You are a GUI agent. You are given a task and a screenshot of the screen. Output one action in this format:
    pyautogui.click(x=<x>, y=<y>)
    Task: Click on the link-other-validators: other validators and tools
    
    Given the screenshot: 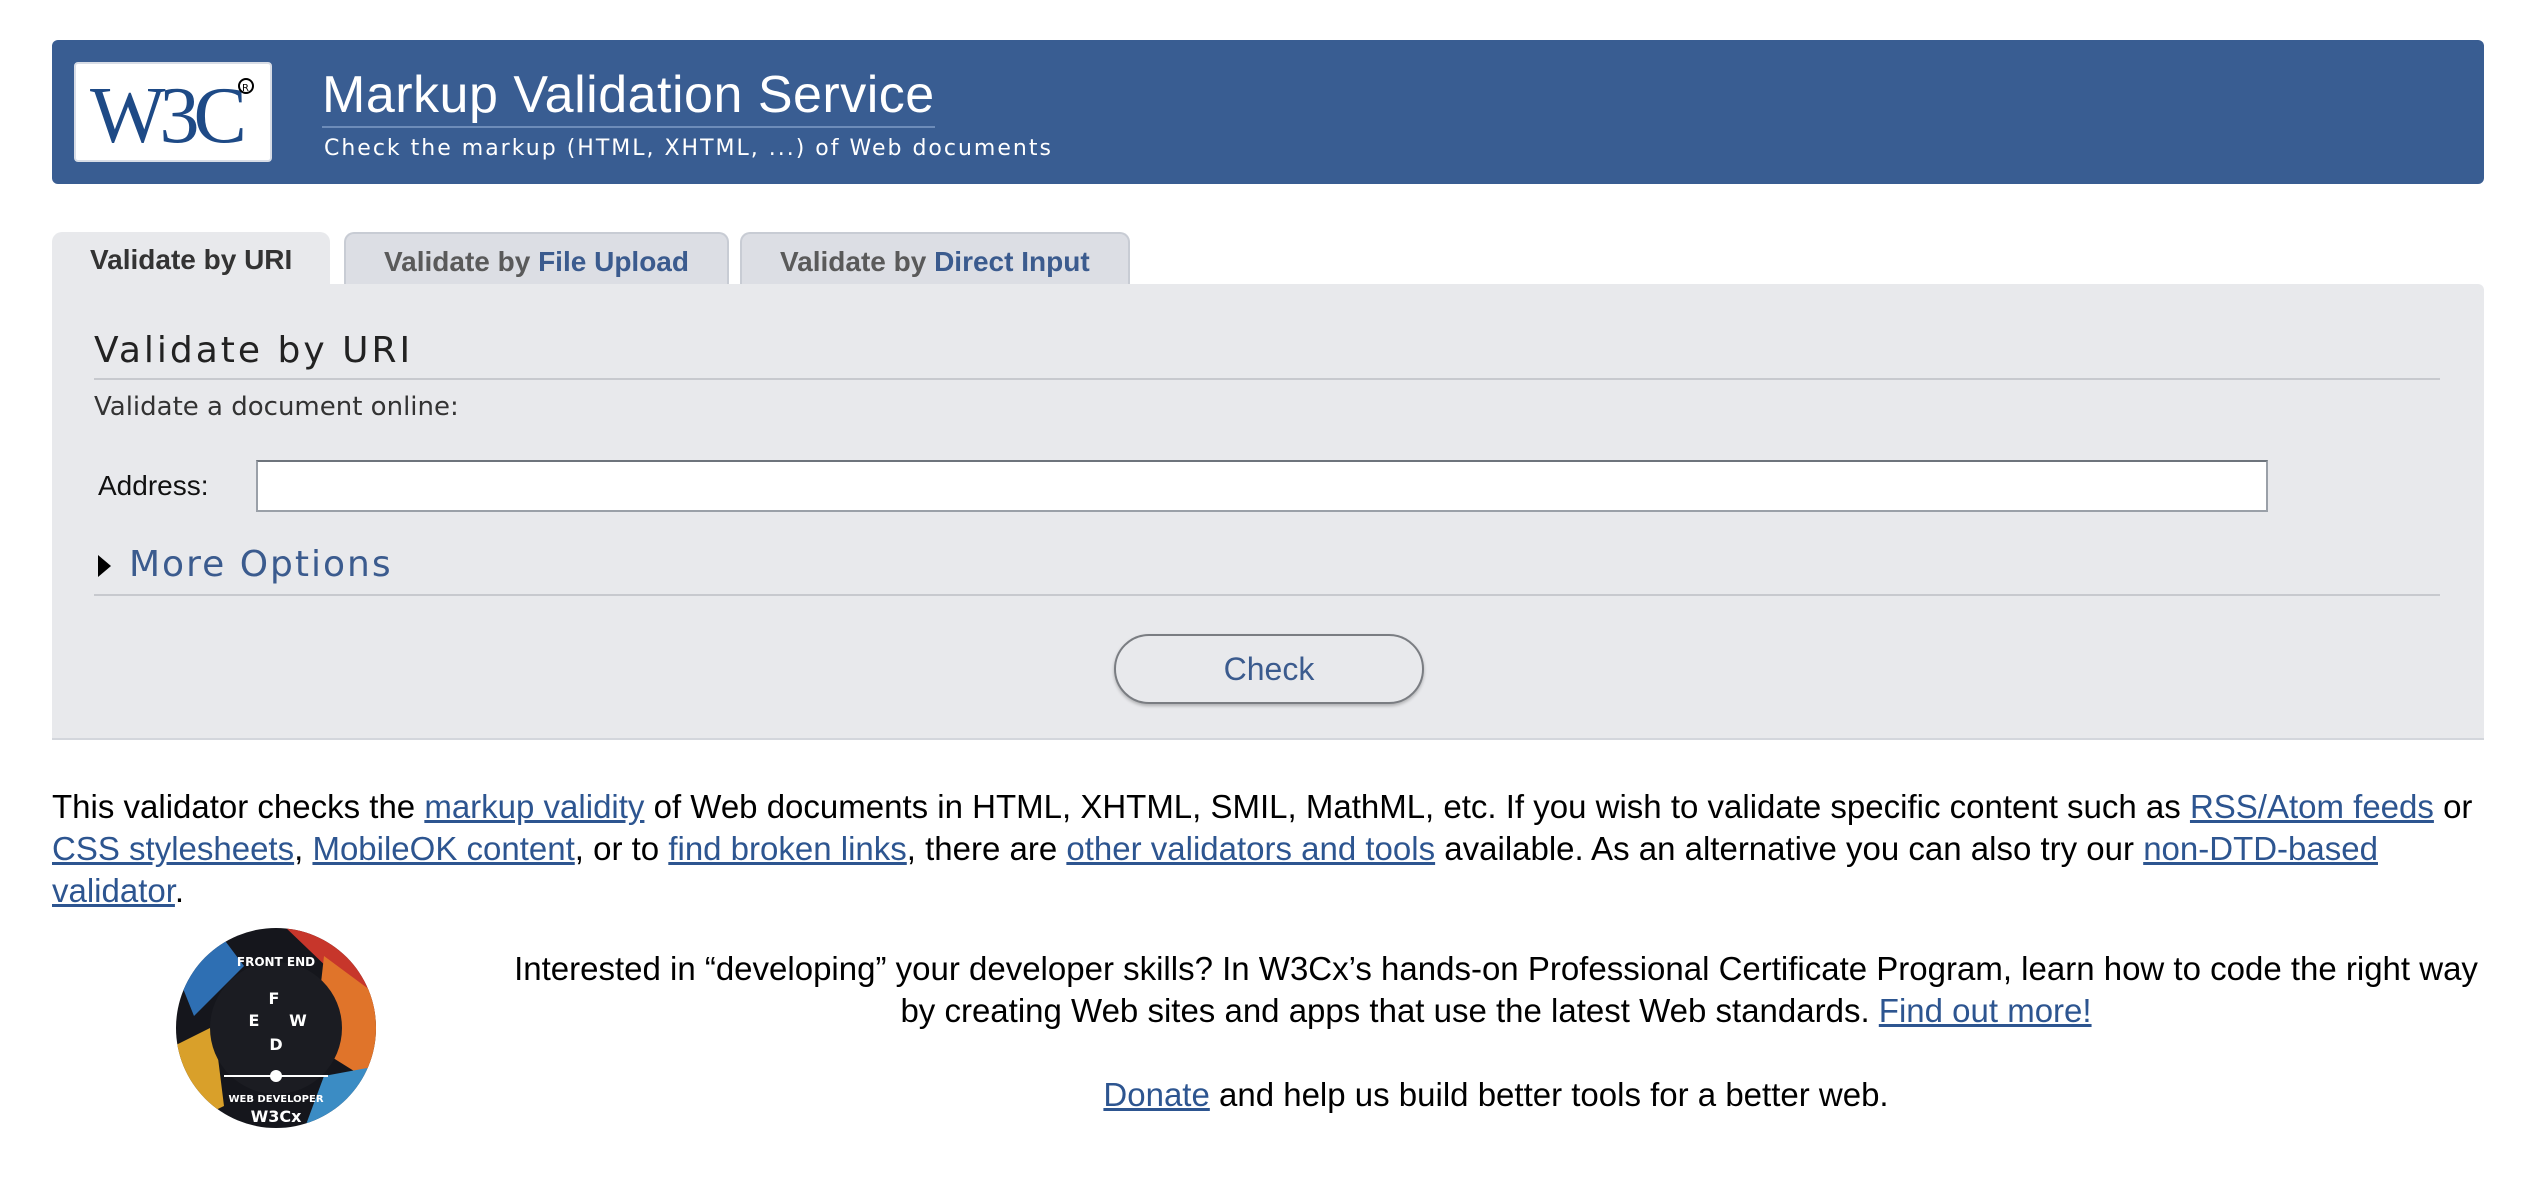 What is the action you would take?
    pyautogui.click(x=1250, y=848)
    